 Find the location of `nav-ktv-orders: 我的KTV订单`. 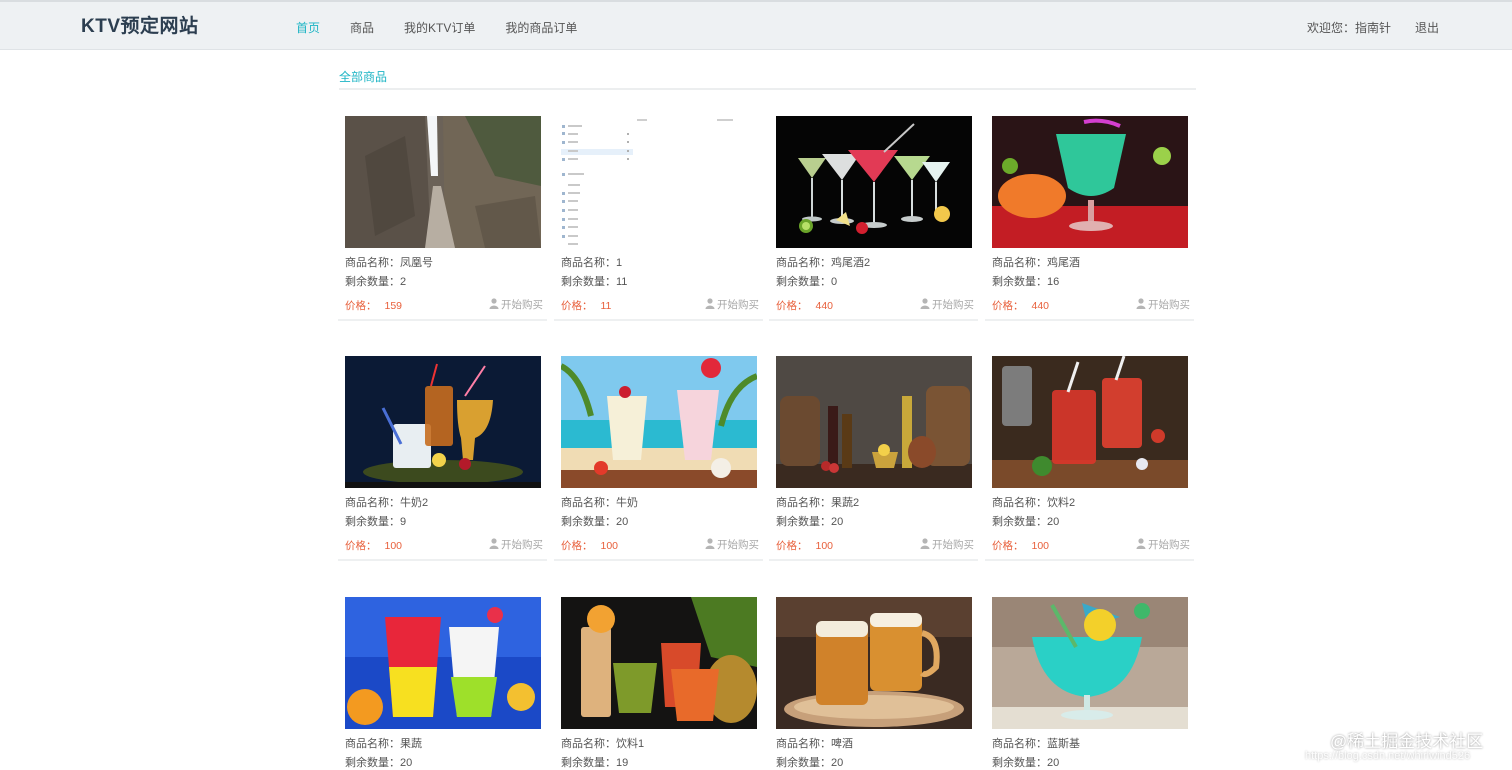

nav-ktv-orders: 我的KTV订单 is located at coordinates (439, 27).